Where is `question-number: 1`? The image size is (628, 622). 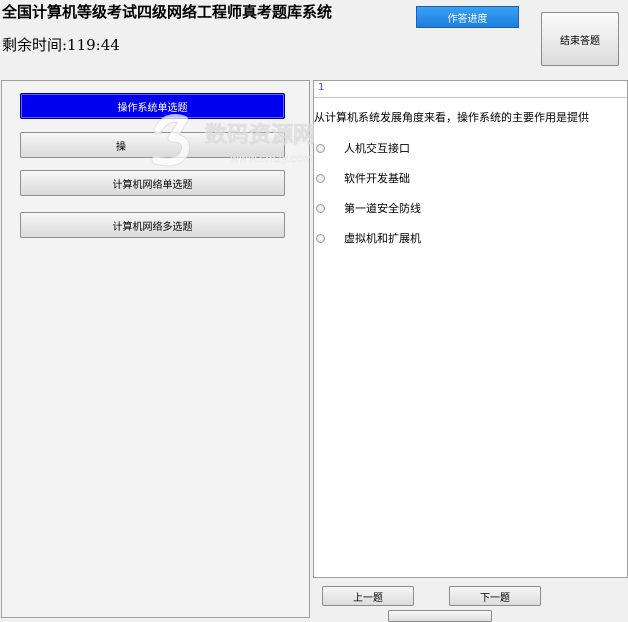 question-number: 1 is located at coordinates (321, 87).